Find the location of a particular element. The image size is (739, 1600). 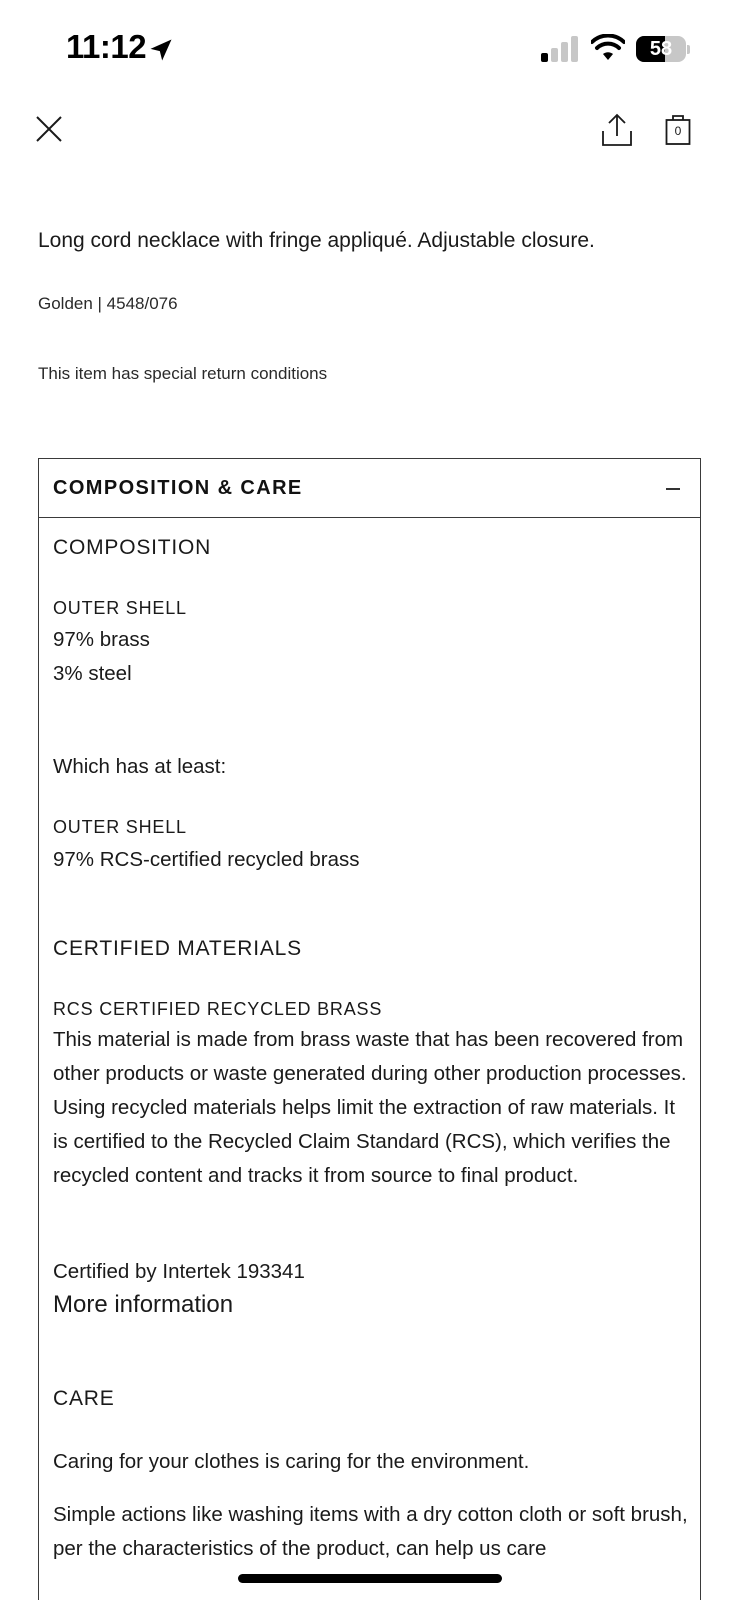

battery-indicator: 58 is located at coordinates (663, 49).